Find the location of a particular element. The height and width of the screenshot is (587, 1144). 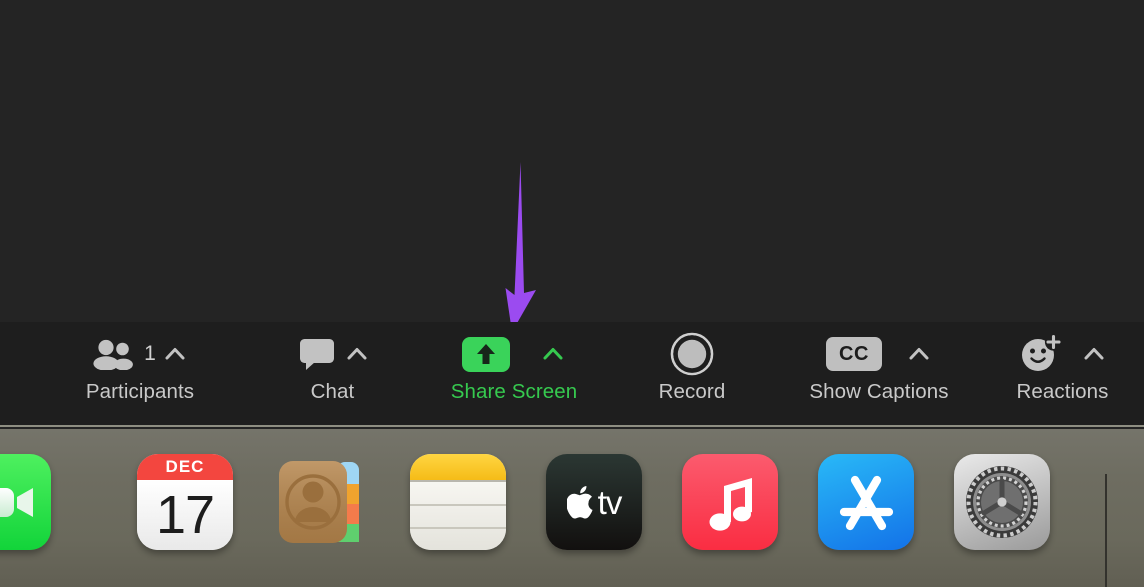

apple-logo-icon is located at coordinates (579, 502).